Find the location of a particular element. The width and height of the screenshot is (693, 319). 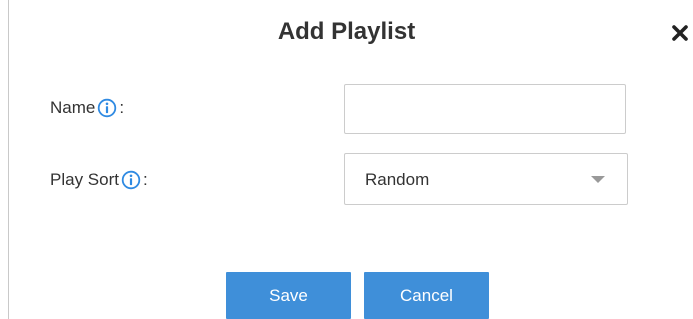

name-label-colon: : is located at coordinates (122, 107).